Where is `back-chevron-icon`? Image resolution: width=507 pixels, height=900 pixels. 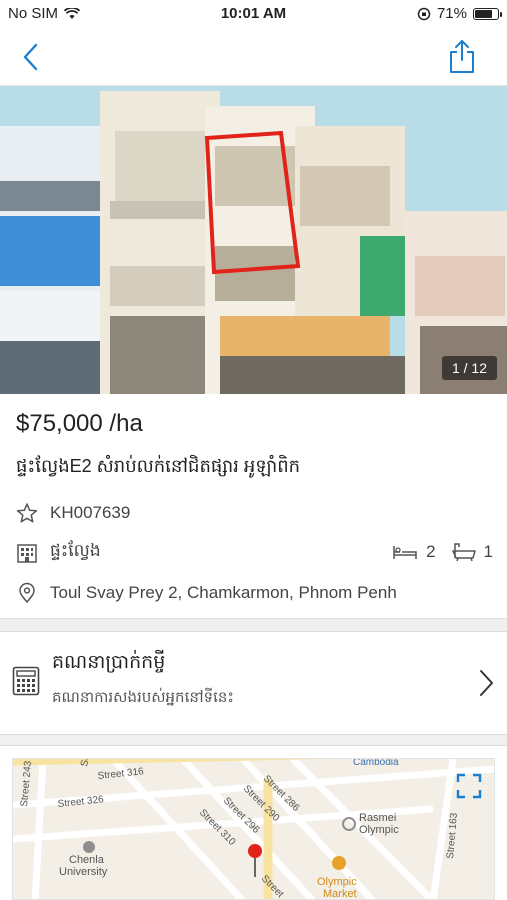
back-chevron-icon is located at coordinates (32, 57).